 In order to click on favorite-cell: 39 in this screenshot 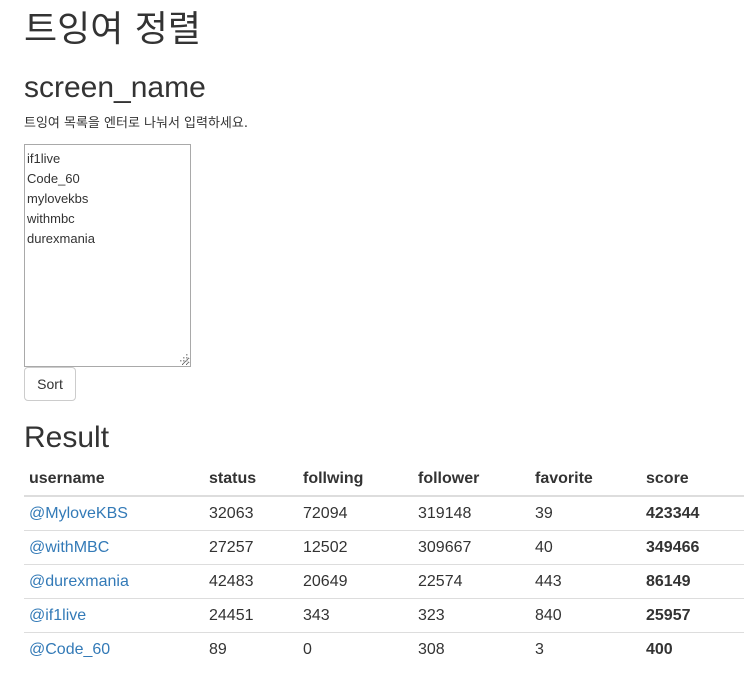, I will do `click(585, 513)`.